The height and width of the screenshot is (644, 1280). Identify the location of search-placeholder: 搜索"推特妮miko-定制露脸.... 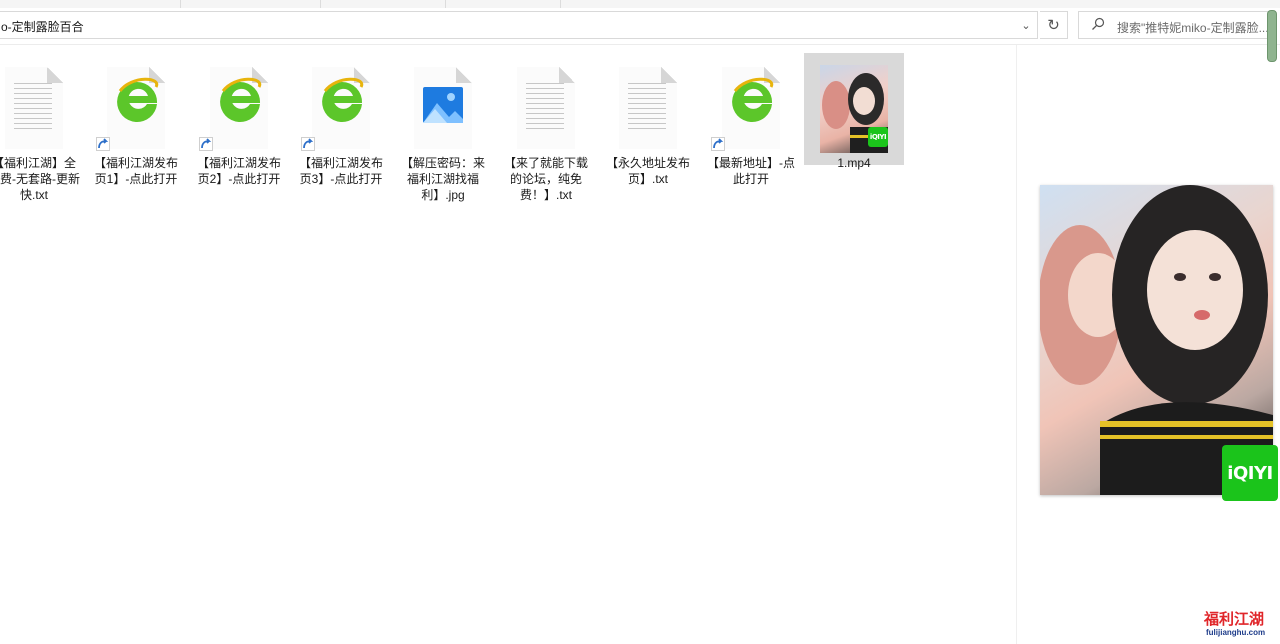
(1193, 28).